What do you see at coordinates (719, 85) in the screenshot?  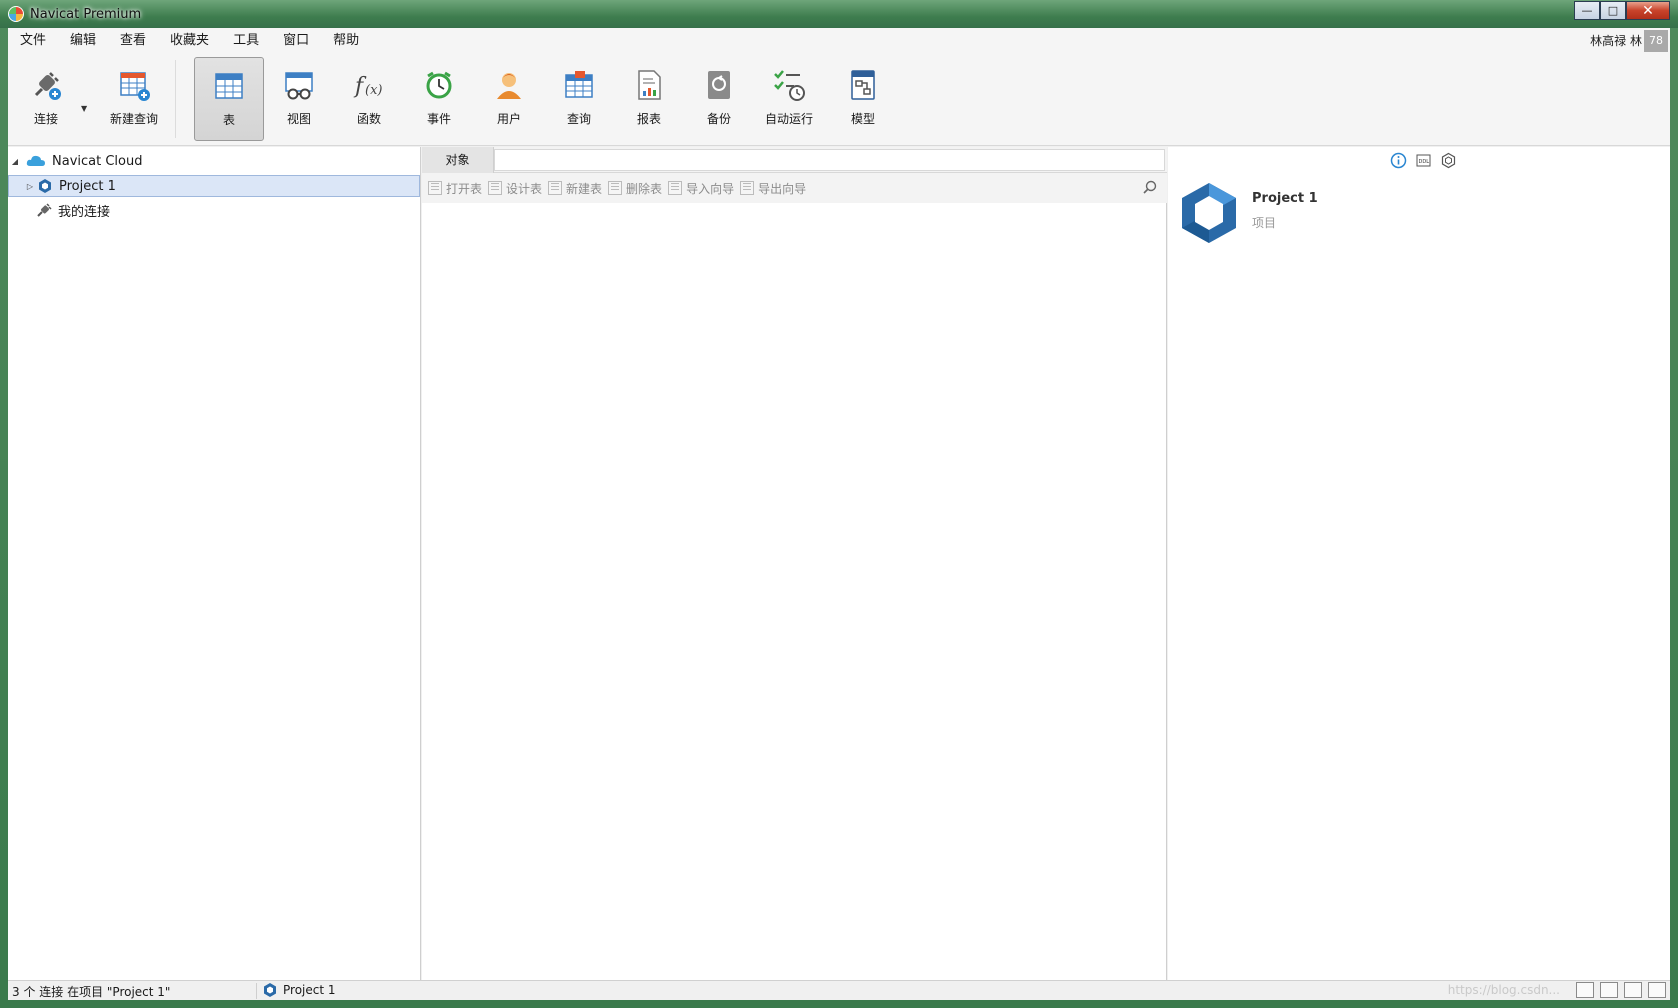 I see `backup-icon` at bounding box center [719, 85].